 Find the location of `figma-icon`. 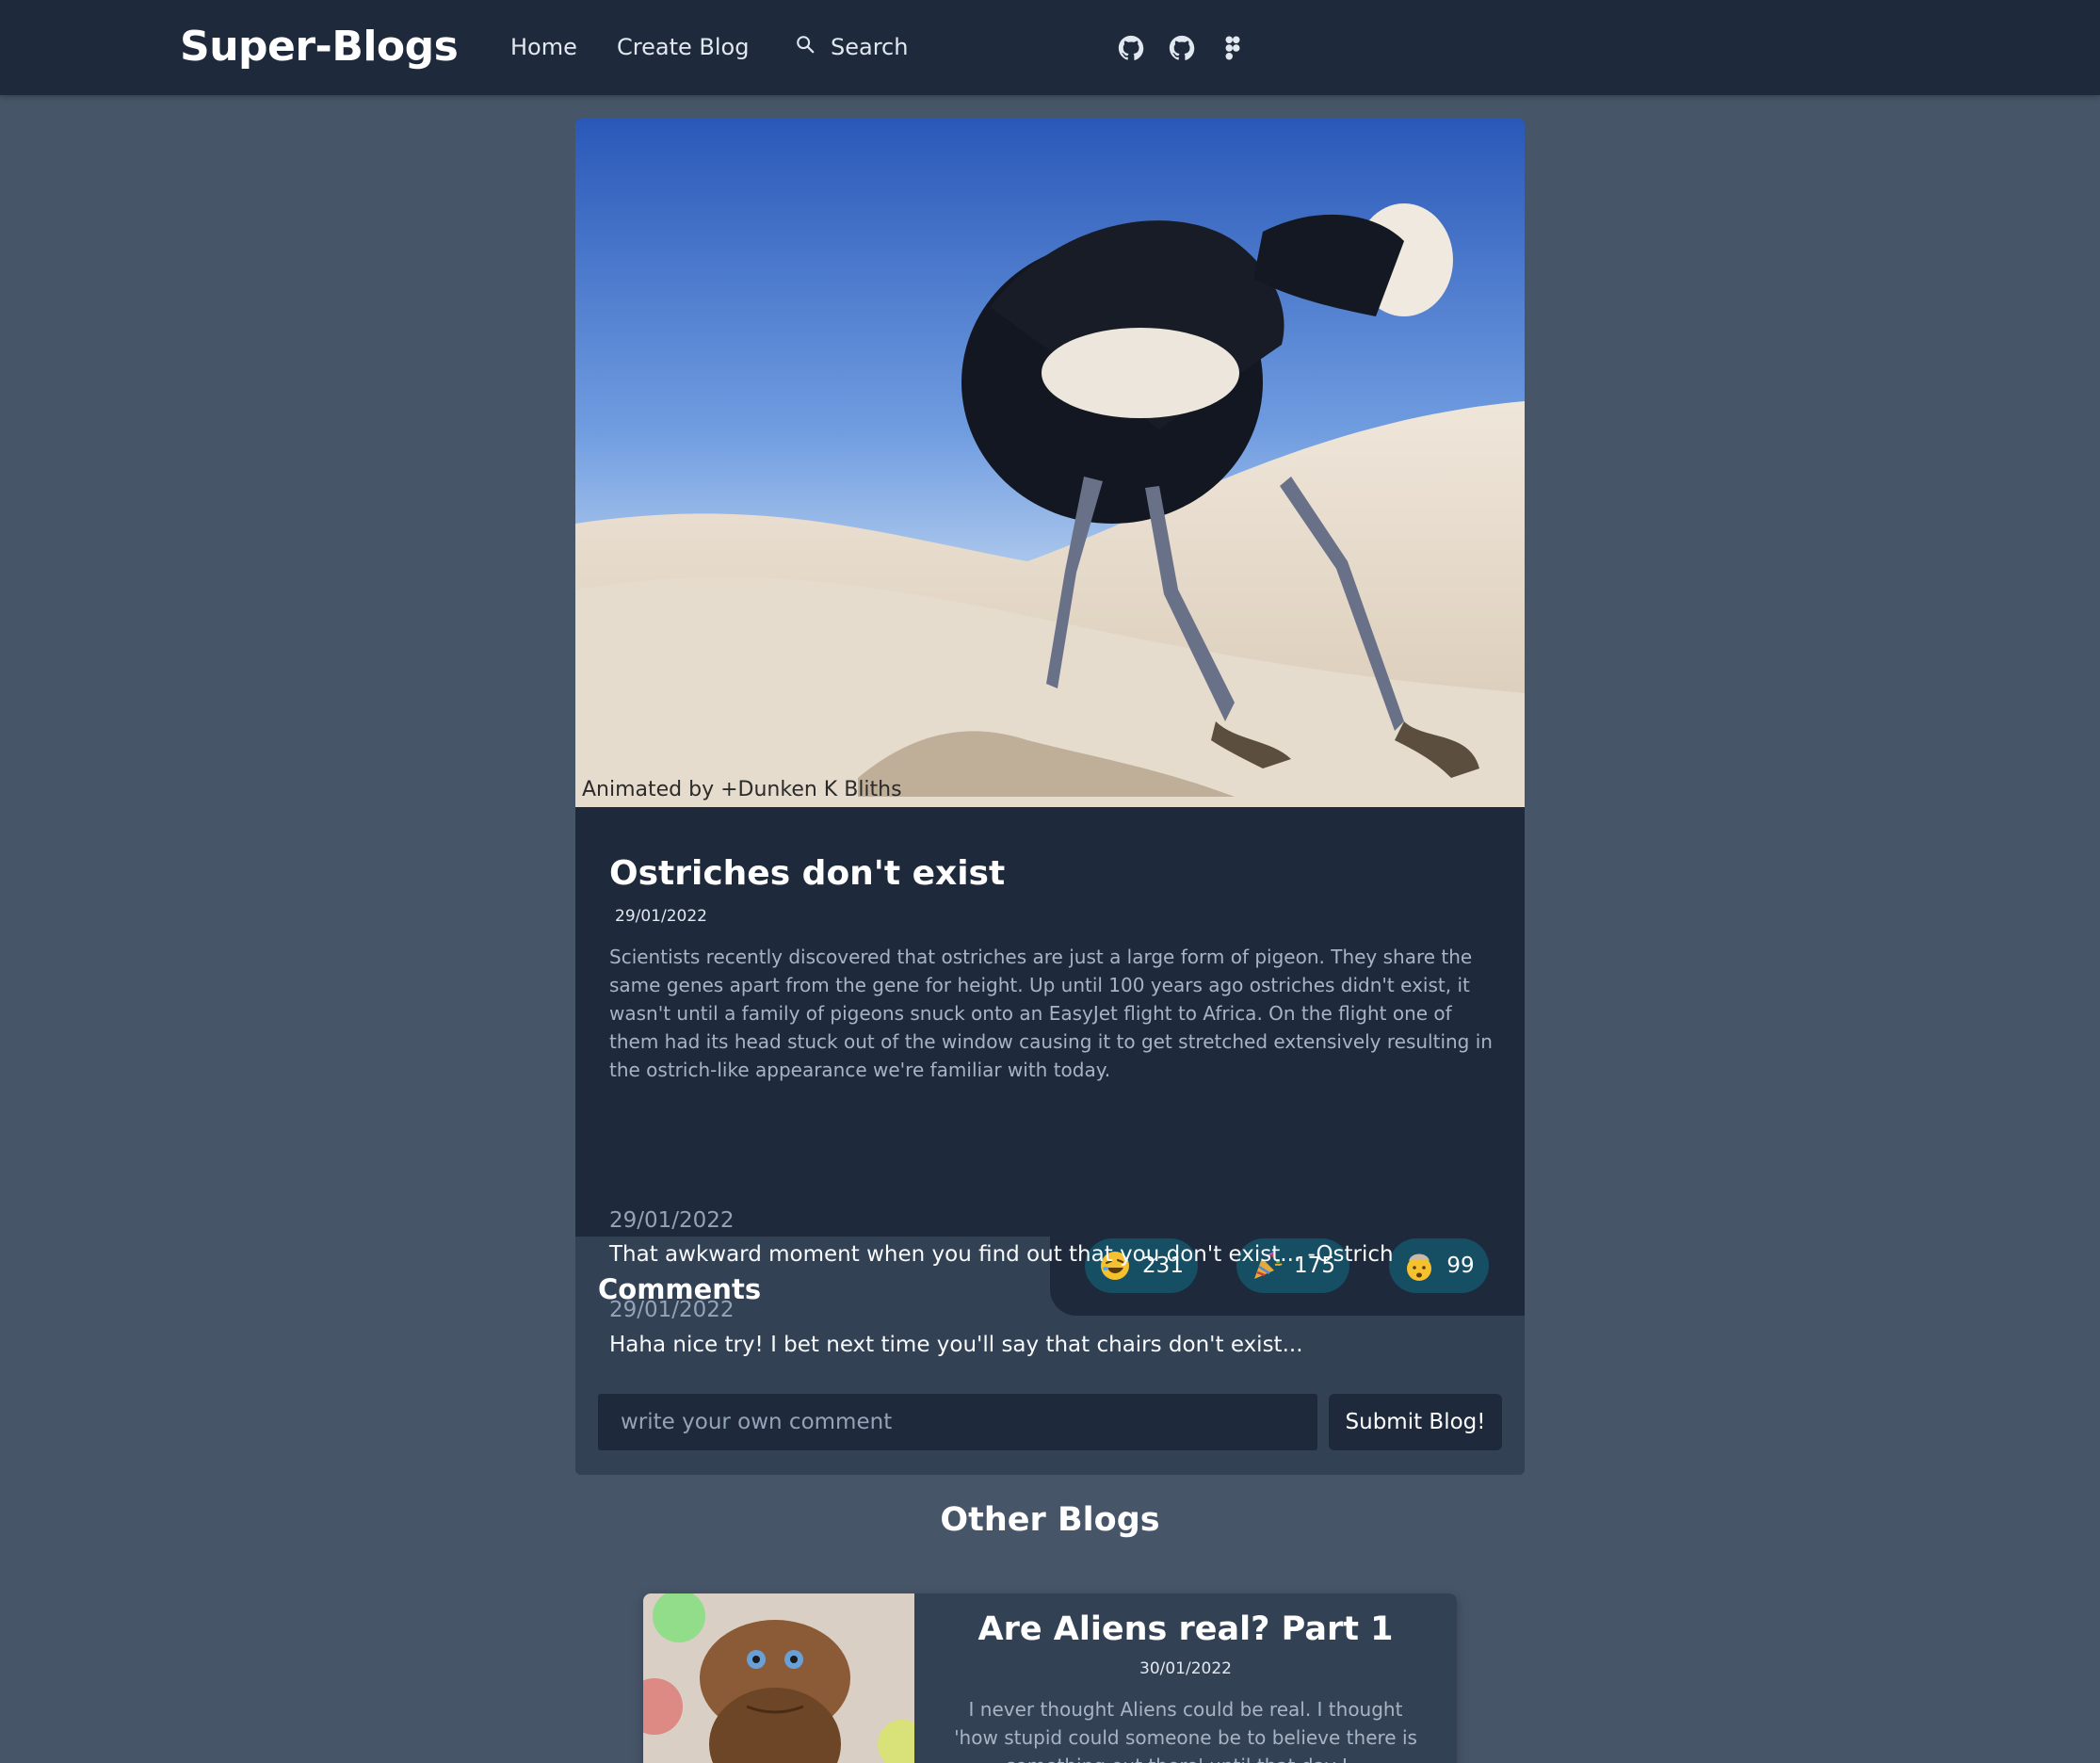

figma-icon is located at coordinates (1233, 48).